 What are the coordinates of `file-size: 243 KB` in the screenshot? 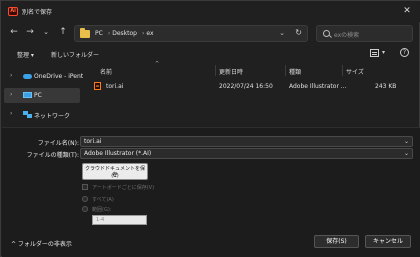 It's located at (386, 86).